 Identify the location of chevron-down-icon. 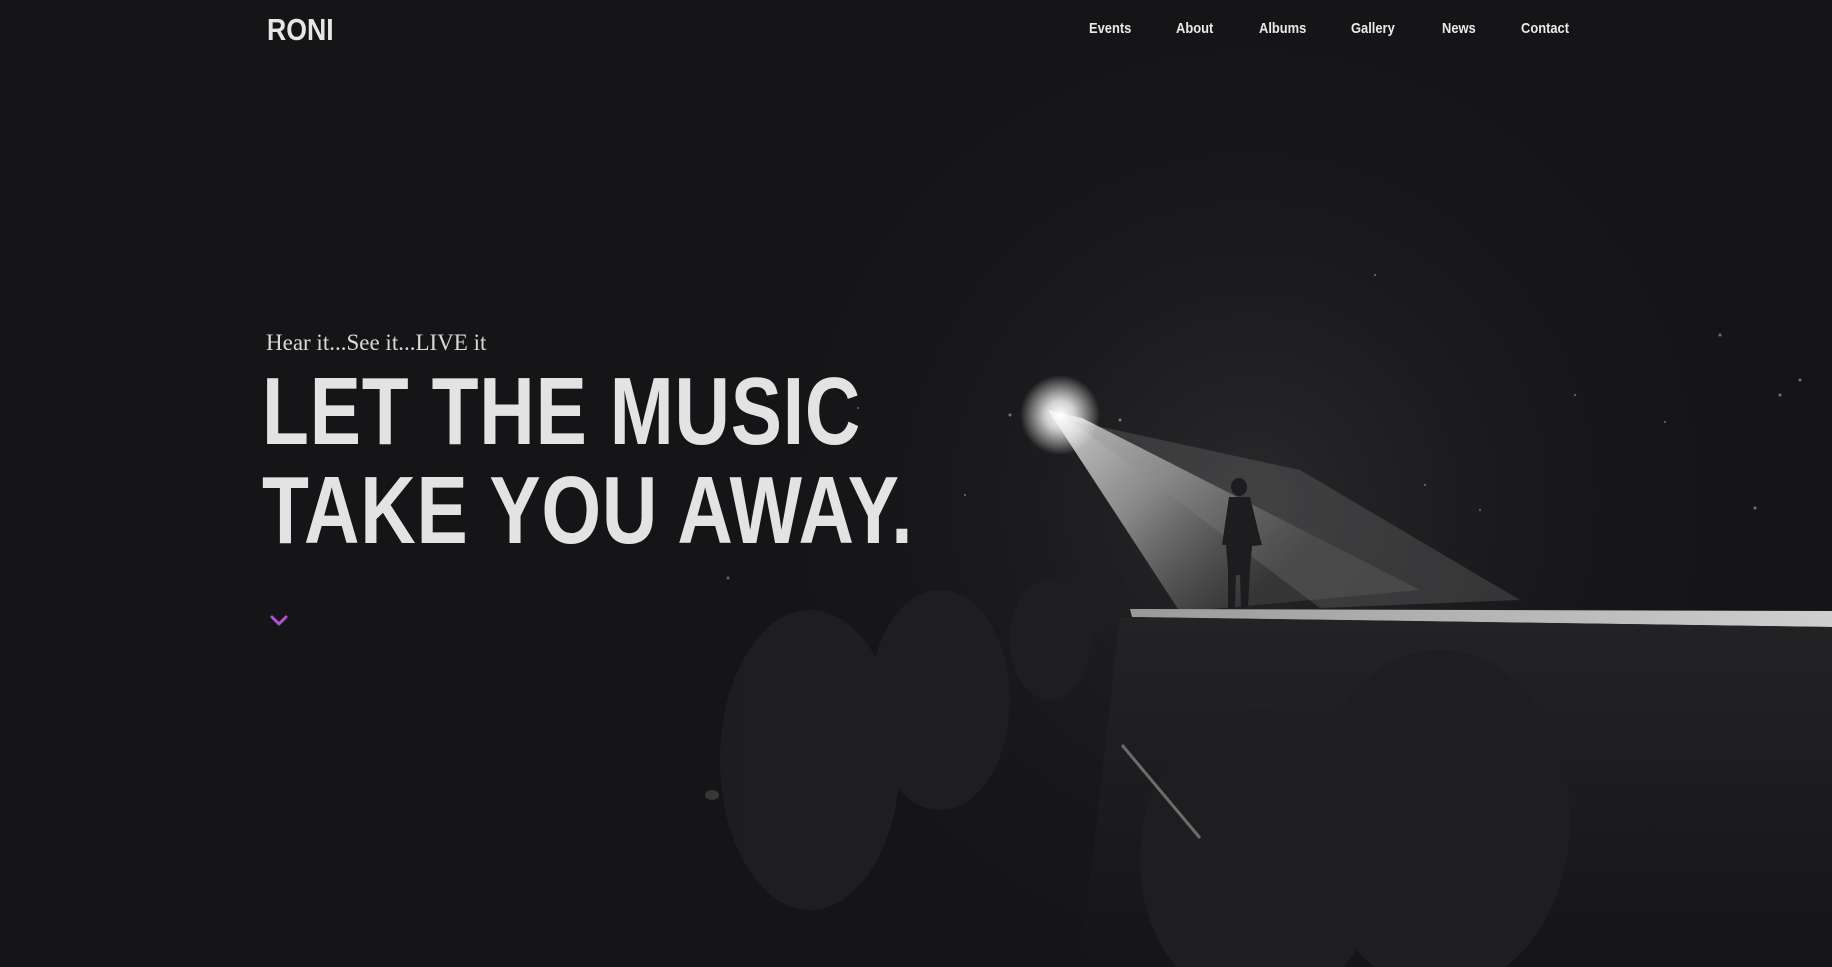
(279, 620).